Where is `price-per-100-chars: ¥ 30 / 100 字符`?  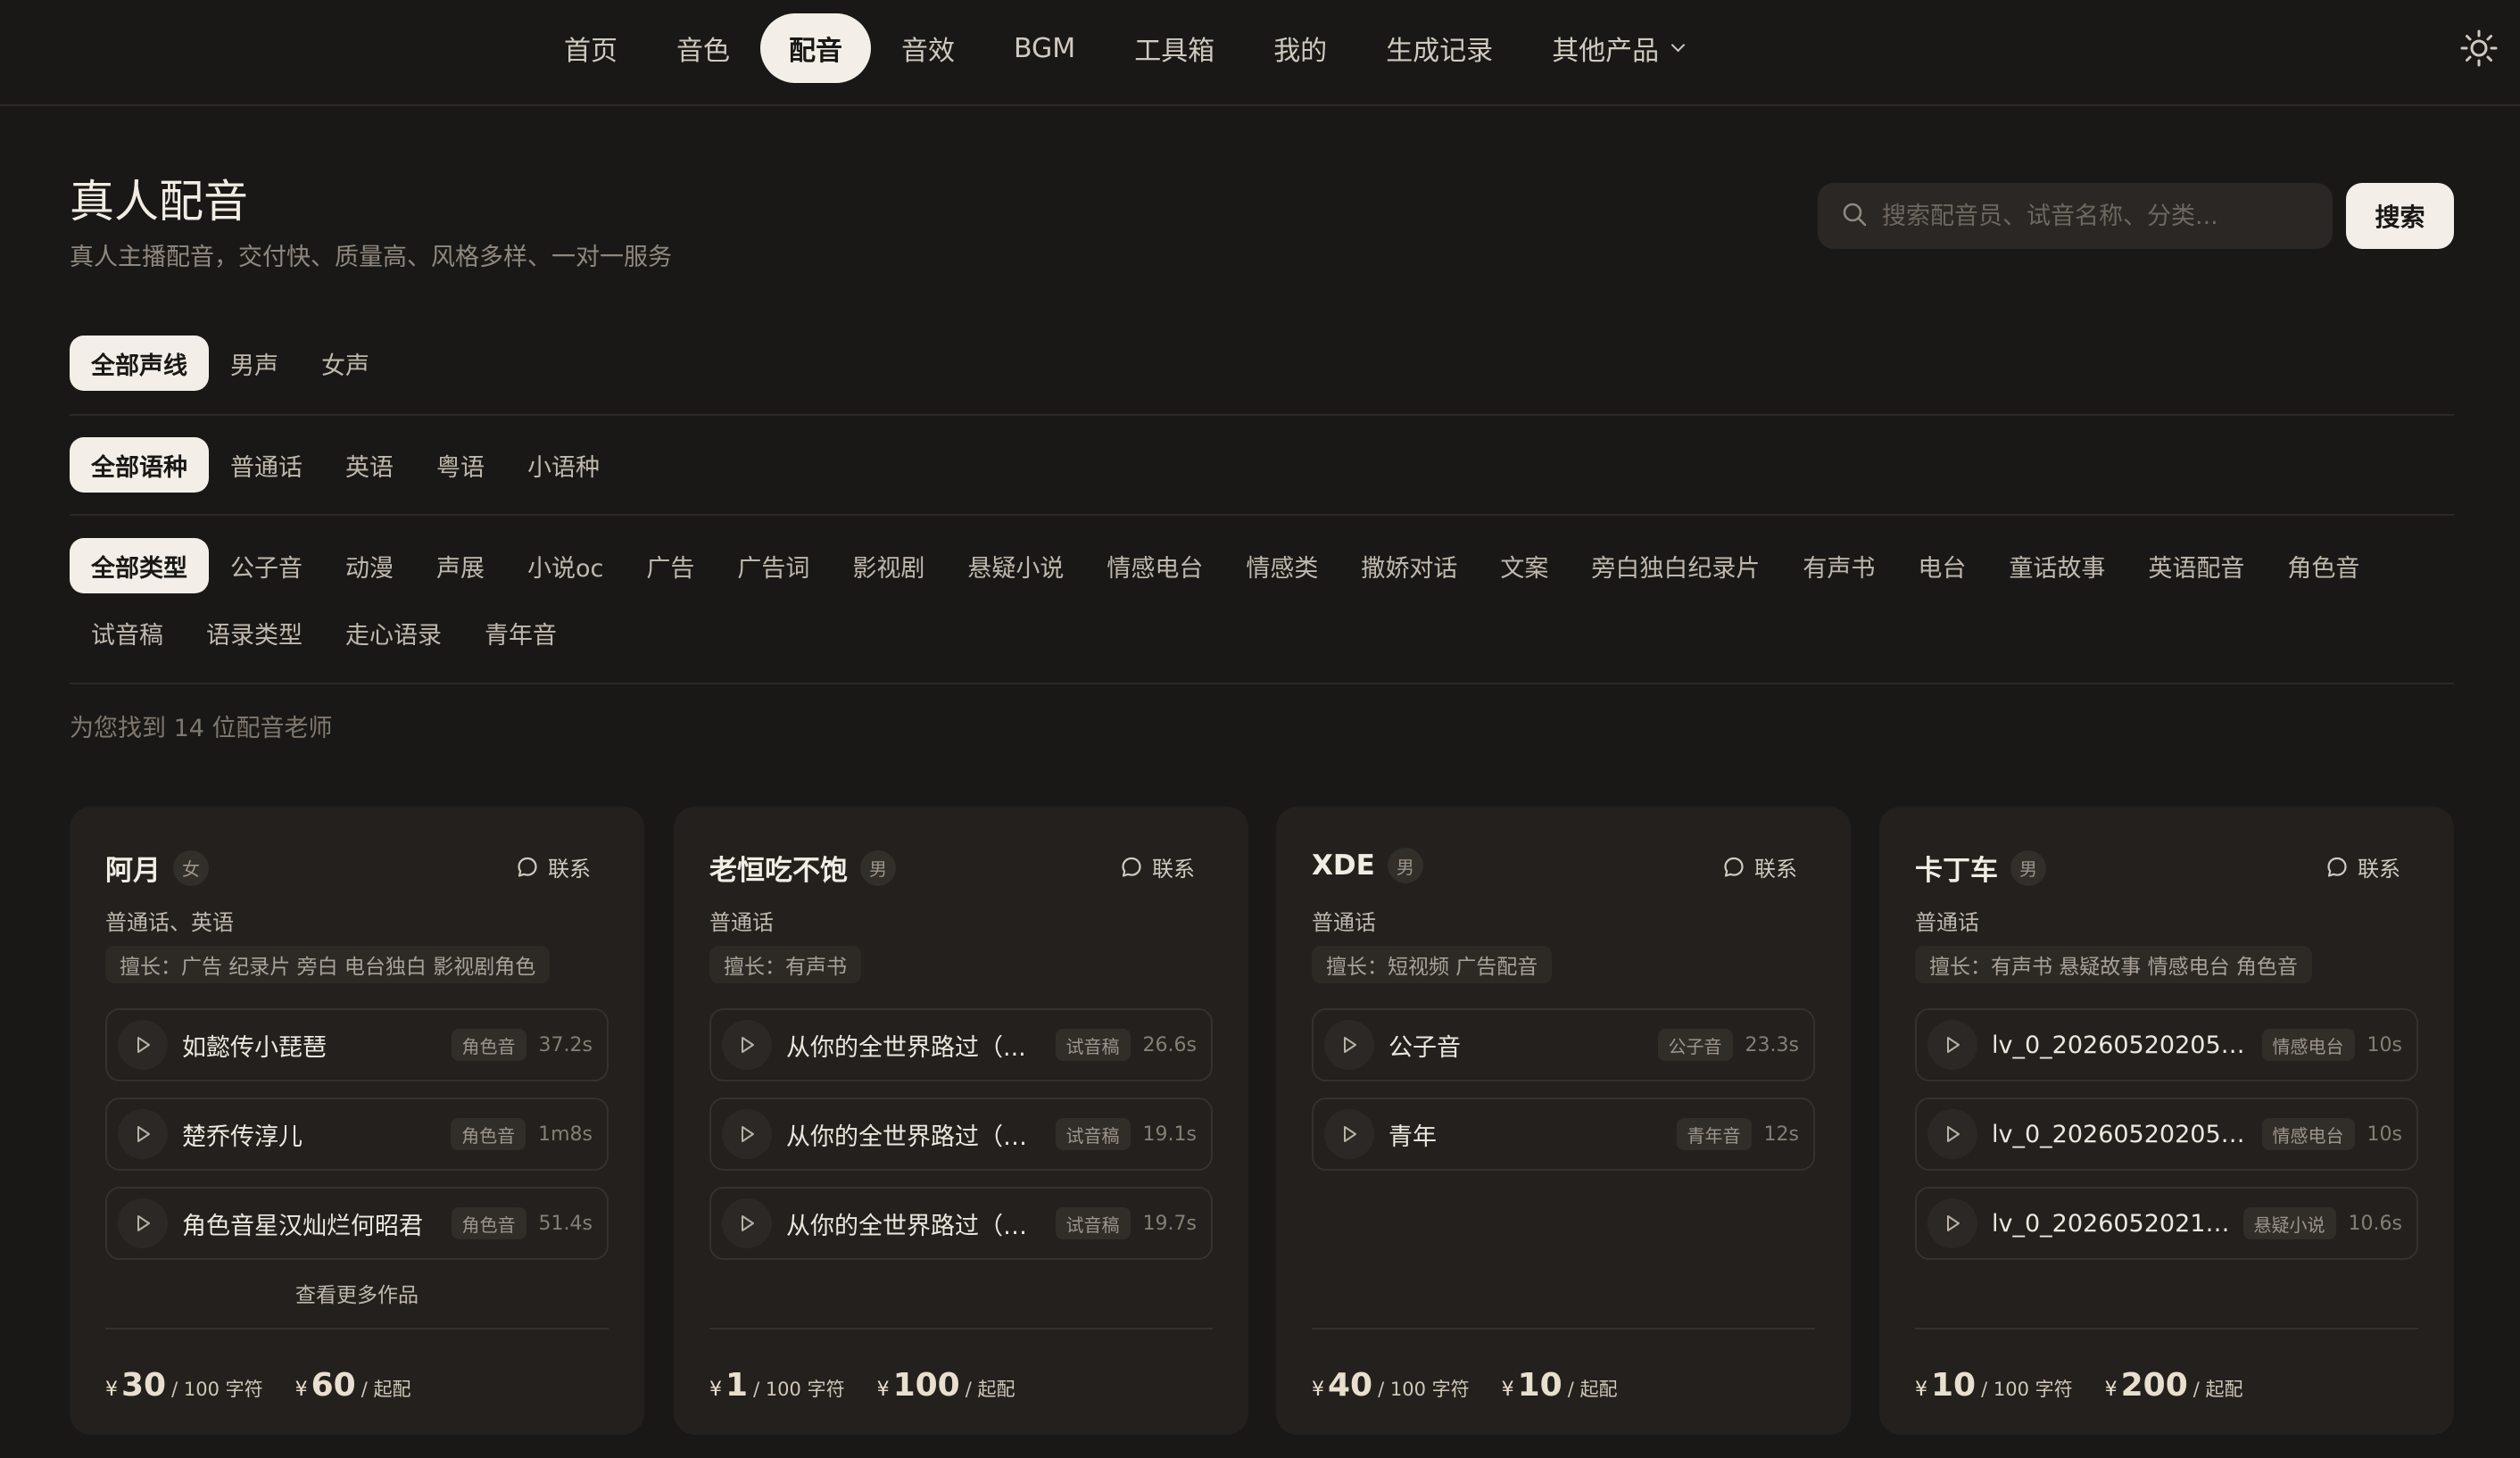 price-per-100-chars: ¥ 30 / 100 字符 is located at coordinates (184, 1385).